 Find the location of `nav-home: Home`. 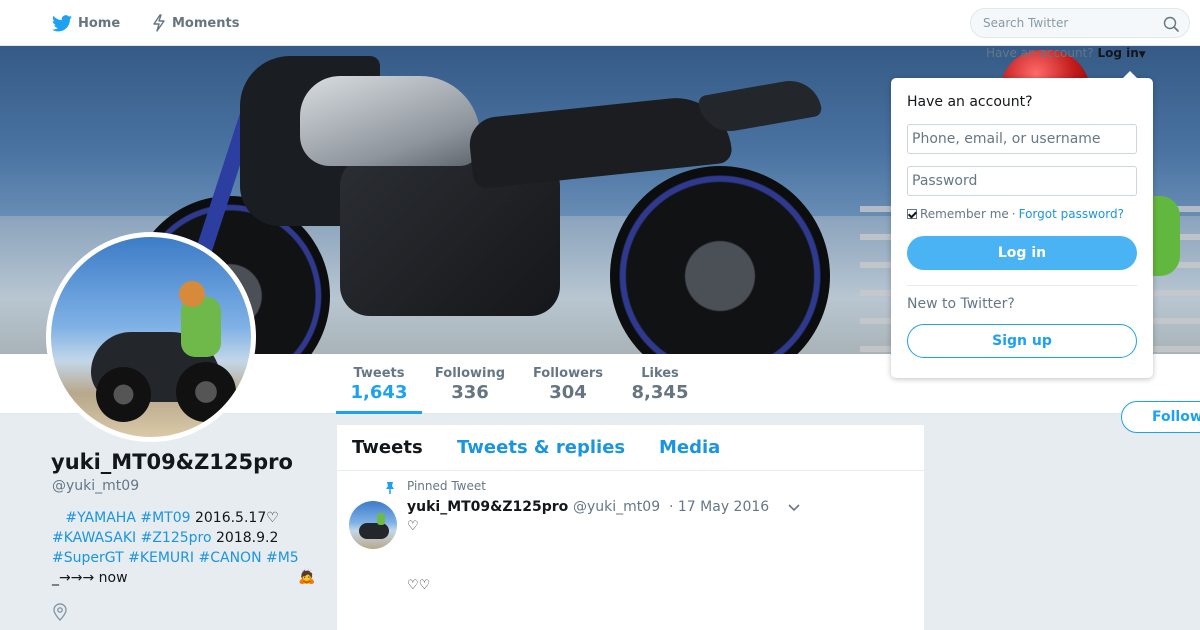

nav-home: Home is located at coordinates (86, 23).